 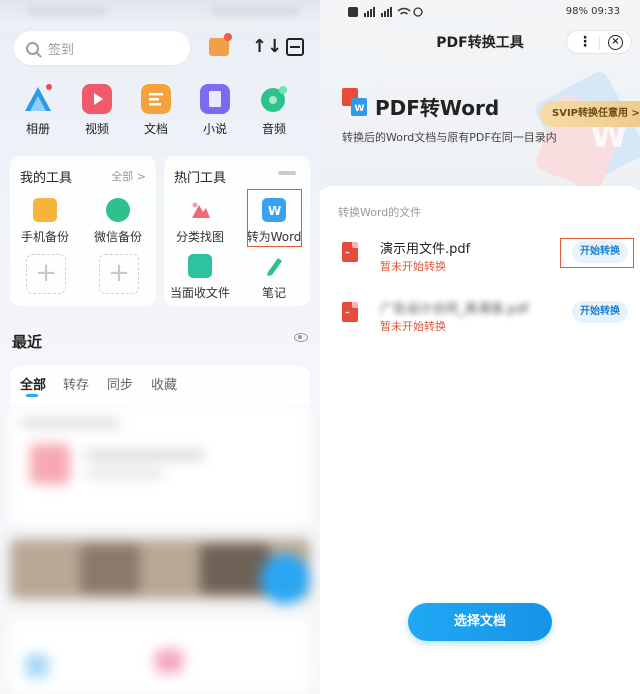 What do you see at coordinates (615, 42) in the screenshot?
I see `close-icon: ×` at bounding box center [615, 42].